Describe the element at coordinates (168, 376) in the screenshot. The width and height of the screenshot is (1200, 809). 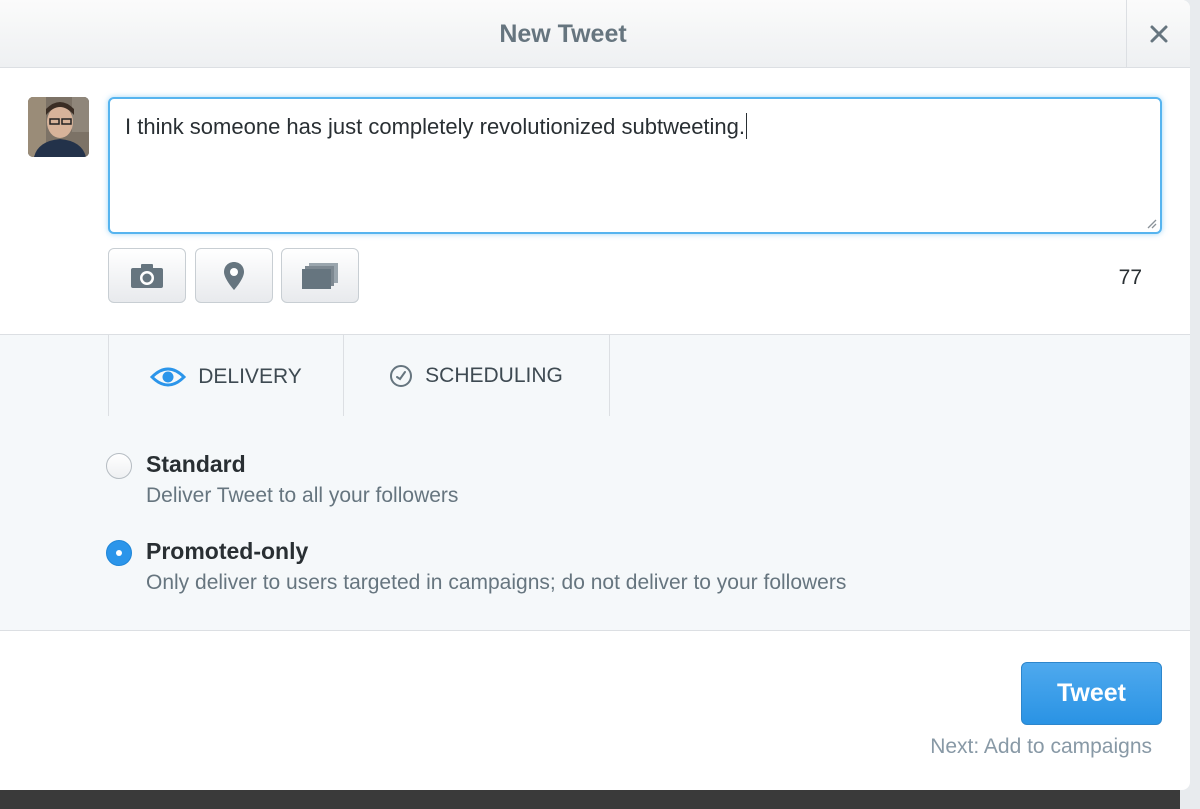
I see `eye-icon` at that location.